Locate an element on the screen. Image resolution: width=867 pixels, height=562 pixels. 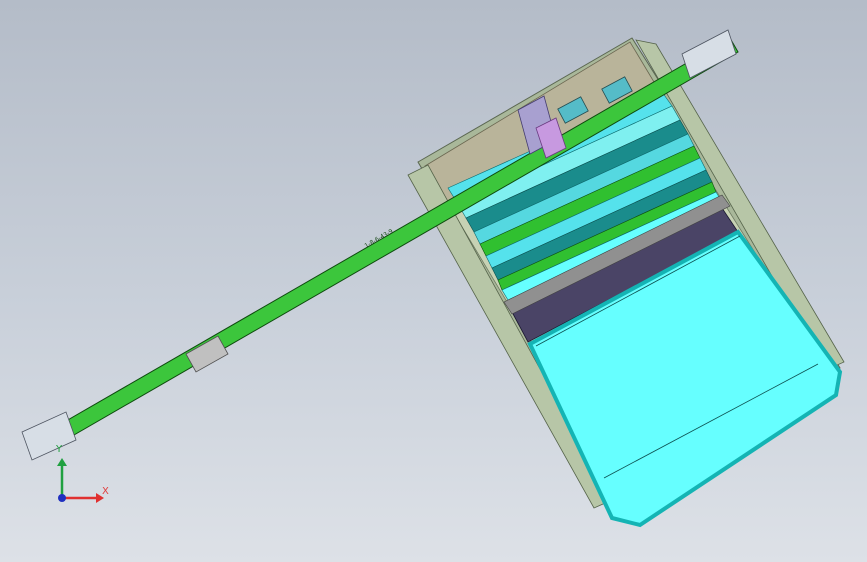
triad-y-label: Y is located at coordinates (59, 449).